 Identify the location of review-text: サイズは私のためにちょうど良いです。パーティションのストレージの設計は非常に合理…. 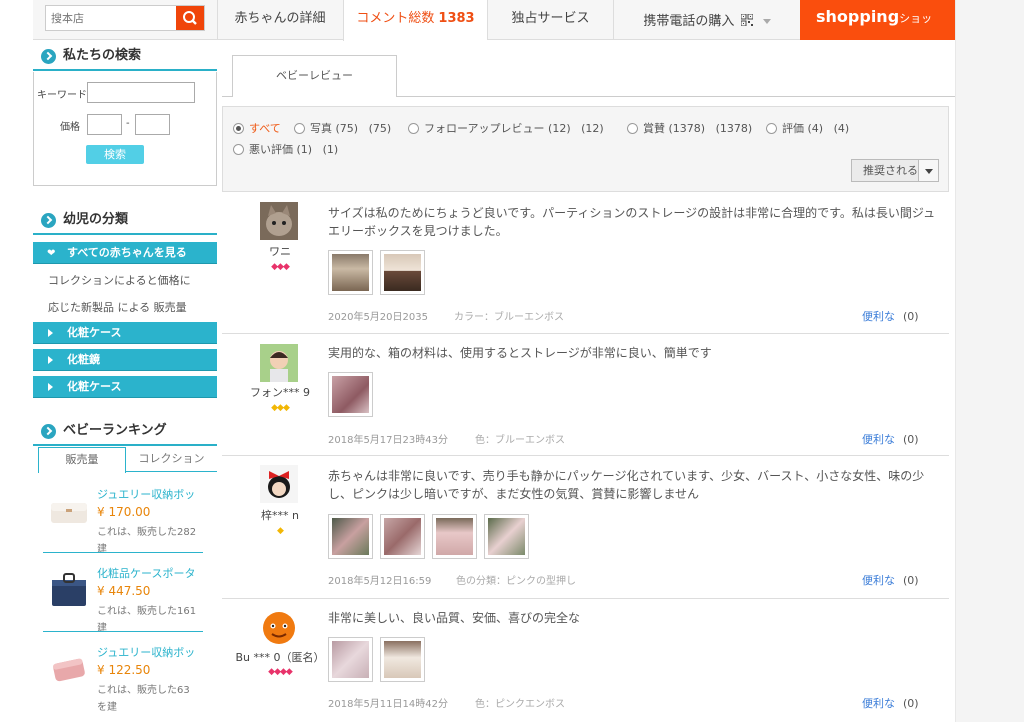
(632, 222).